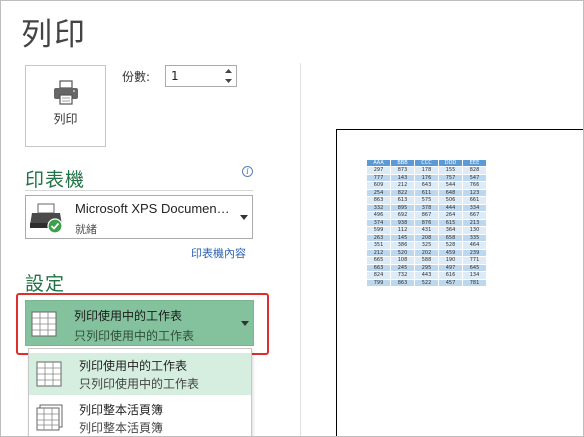  I want to click on preview-cell: 663, so click(378, 267).